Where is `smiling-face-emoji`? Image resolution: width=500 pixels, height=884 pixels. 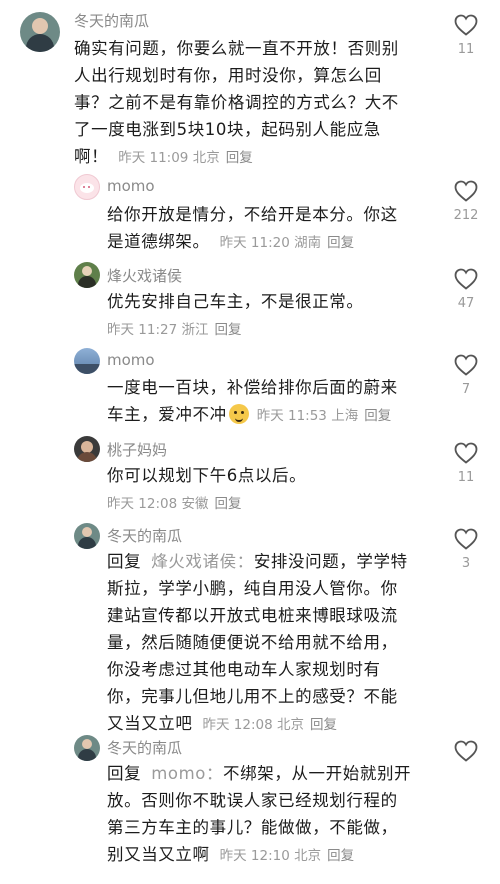 smiling-face-emoji is located at coordinates (238, 414).